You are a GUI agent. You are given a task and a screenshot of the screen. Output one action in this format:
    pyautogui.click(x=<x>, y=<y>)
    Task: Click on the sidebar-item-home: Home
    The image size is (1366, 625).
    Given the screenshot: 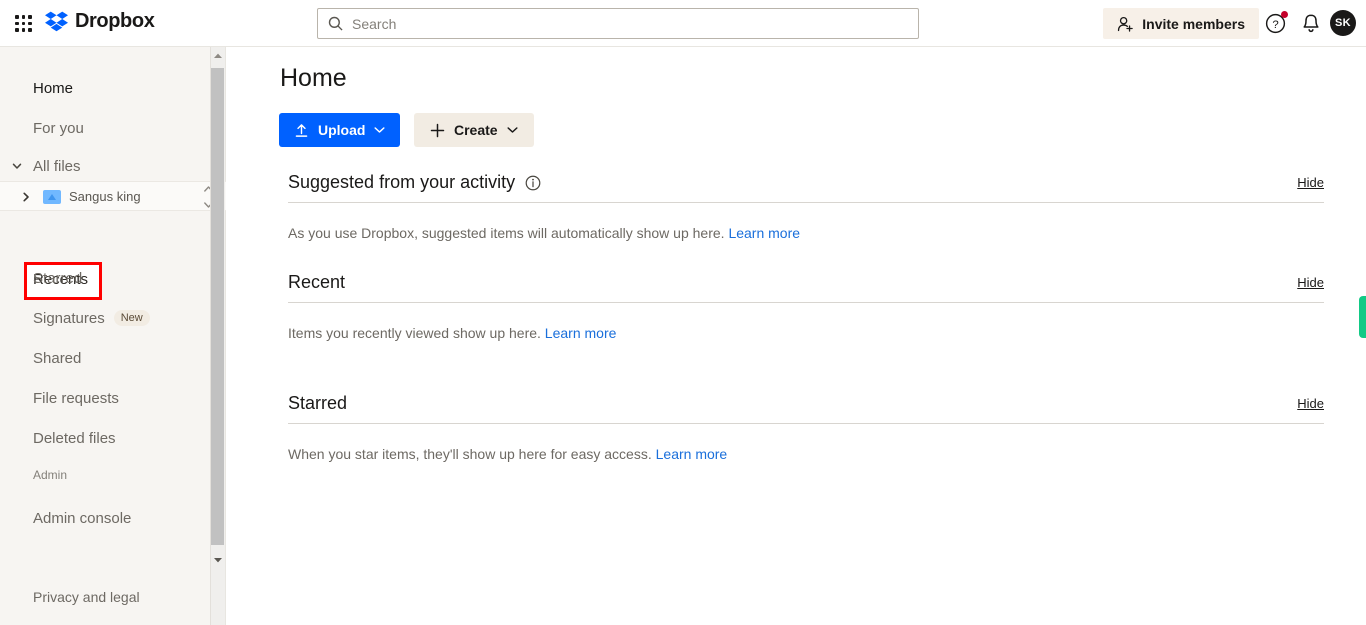 What is the action you would take?
    pyautogui.click(x=113, y=88)
    